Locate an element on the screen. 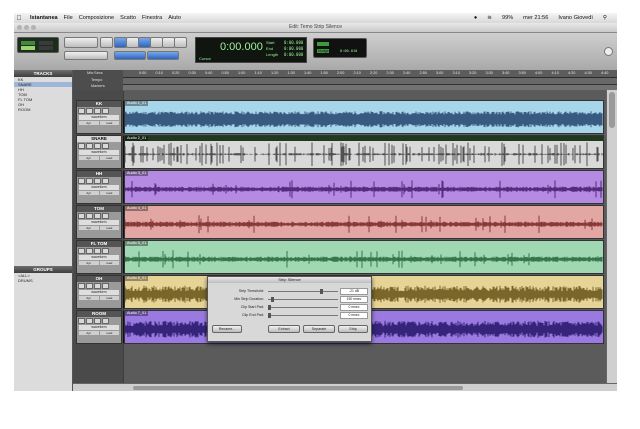 The image size is (640, 429). grid-nudge-display: Nudge 0:00.010 is located at coordinates (340, 48).